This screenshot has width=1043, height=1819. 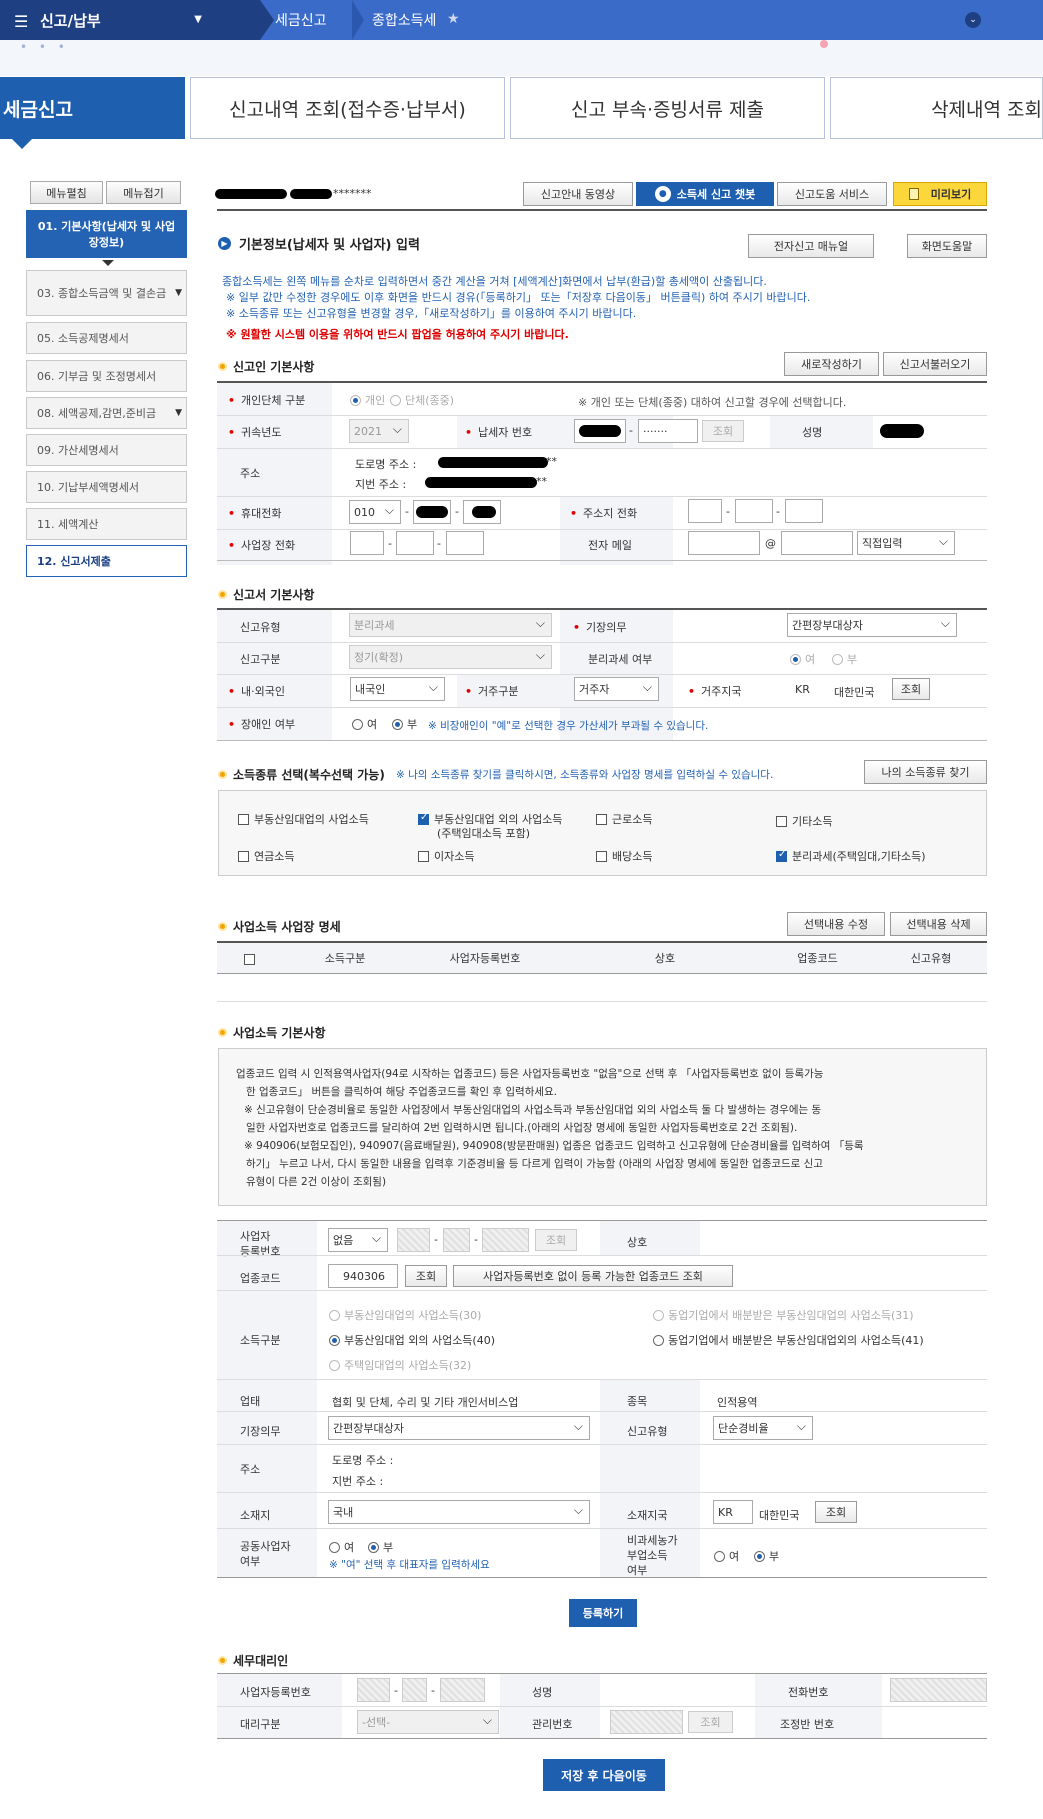 What do you see at coordinates (414, 1690) in the screenshot?
I see `agent-bizno-2-input` at bounding box center [414, 1690].